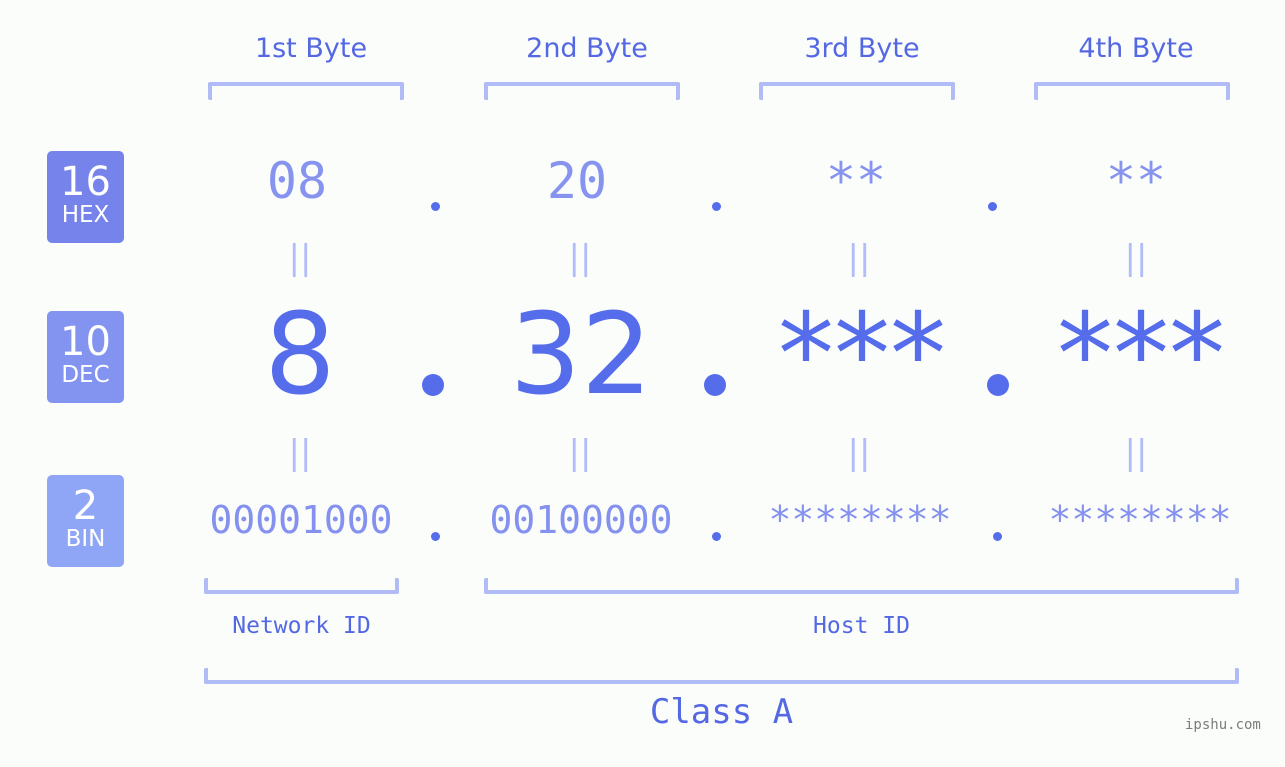  Describe the element at coordinates (85, 506) in the screenshot. I see `bin-base-number: 2` at that location.